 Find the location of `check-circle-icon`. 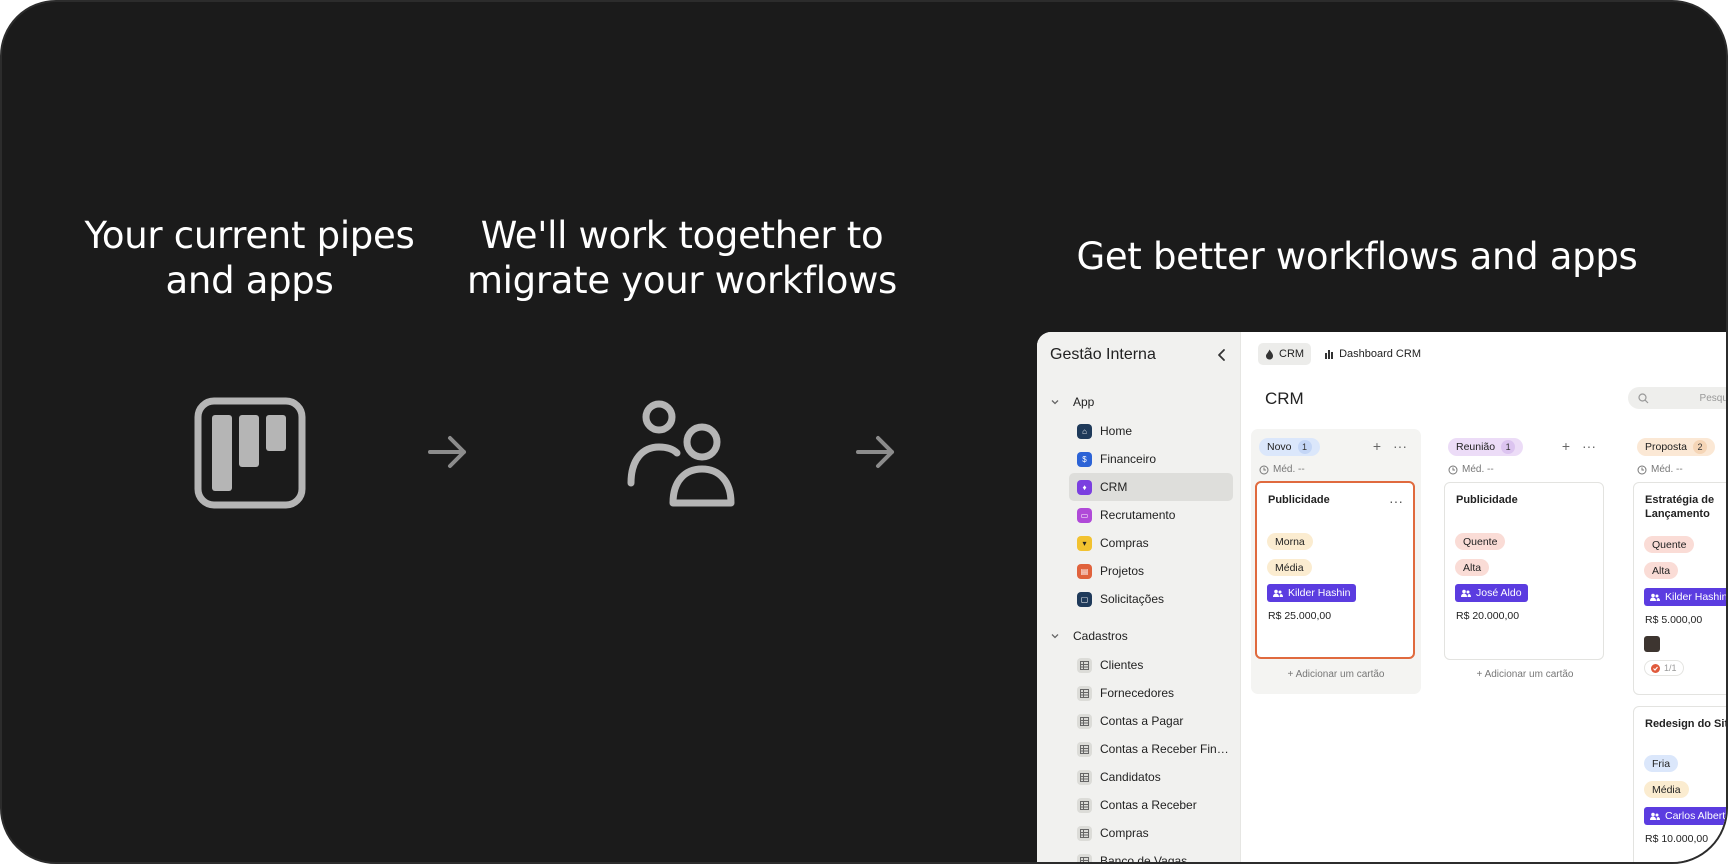

check-circle-icon is located at coordinates (1655, 668).